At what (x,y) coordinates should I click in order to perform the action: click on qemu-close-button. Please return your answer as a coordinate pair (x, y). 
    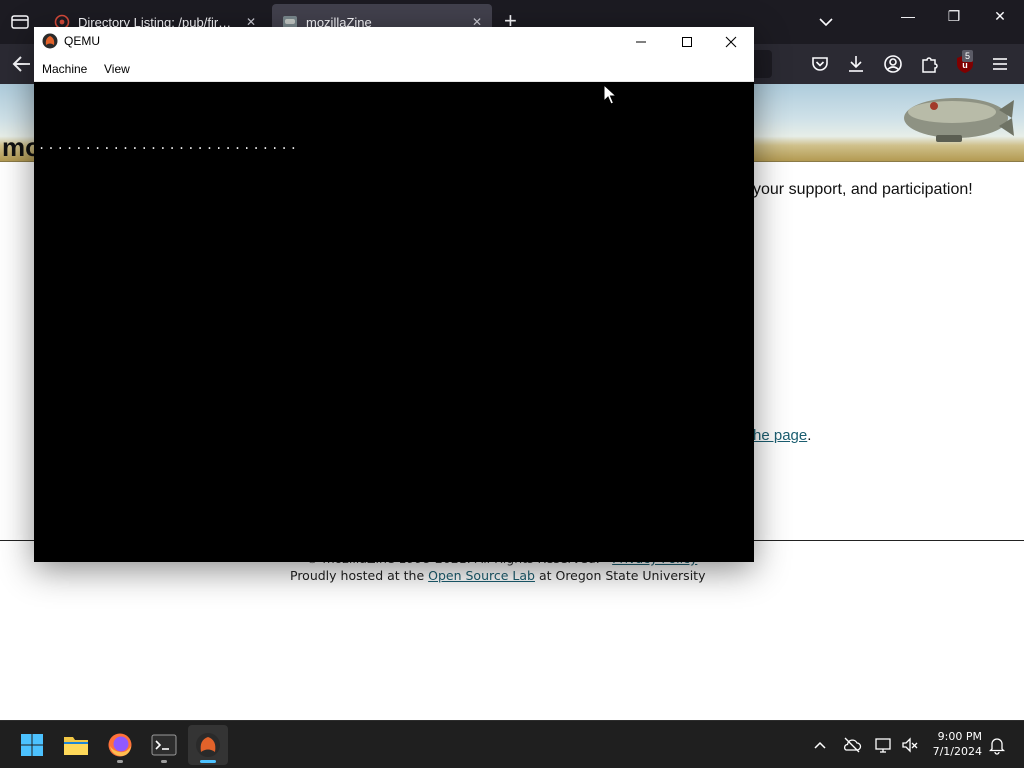
    Looking at the image, I should click on (731, 41).